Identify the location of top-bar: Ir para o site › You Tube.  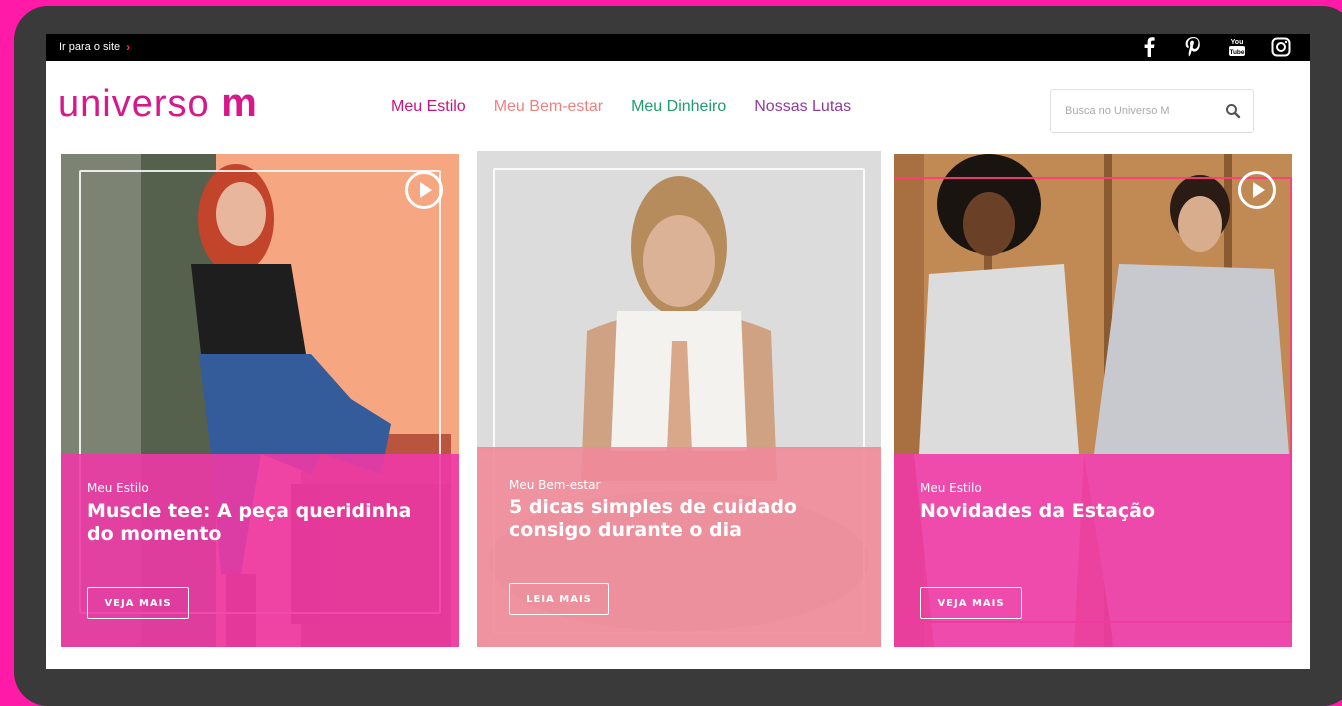
(678, 47).